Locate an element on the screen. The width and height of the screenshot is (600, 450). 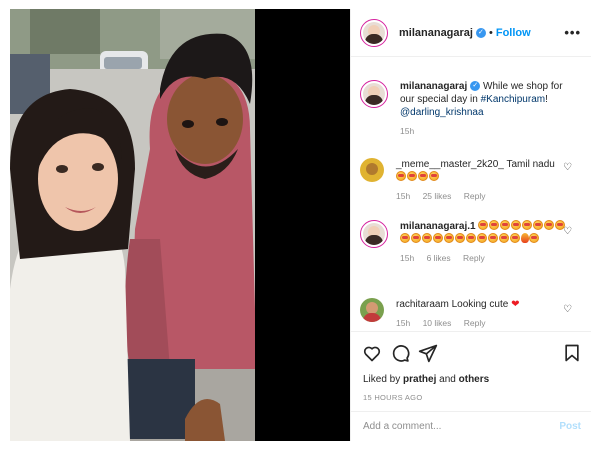
comment-text: Tamil nadu is located at coordinates (530, 164).